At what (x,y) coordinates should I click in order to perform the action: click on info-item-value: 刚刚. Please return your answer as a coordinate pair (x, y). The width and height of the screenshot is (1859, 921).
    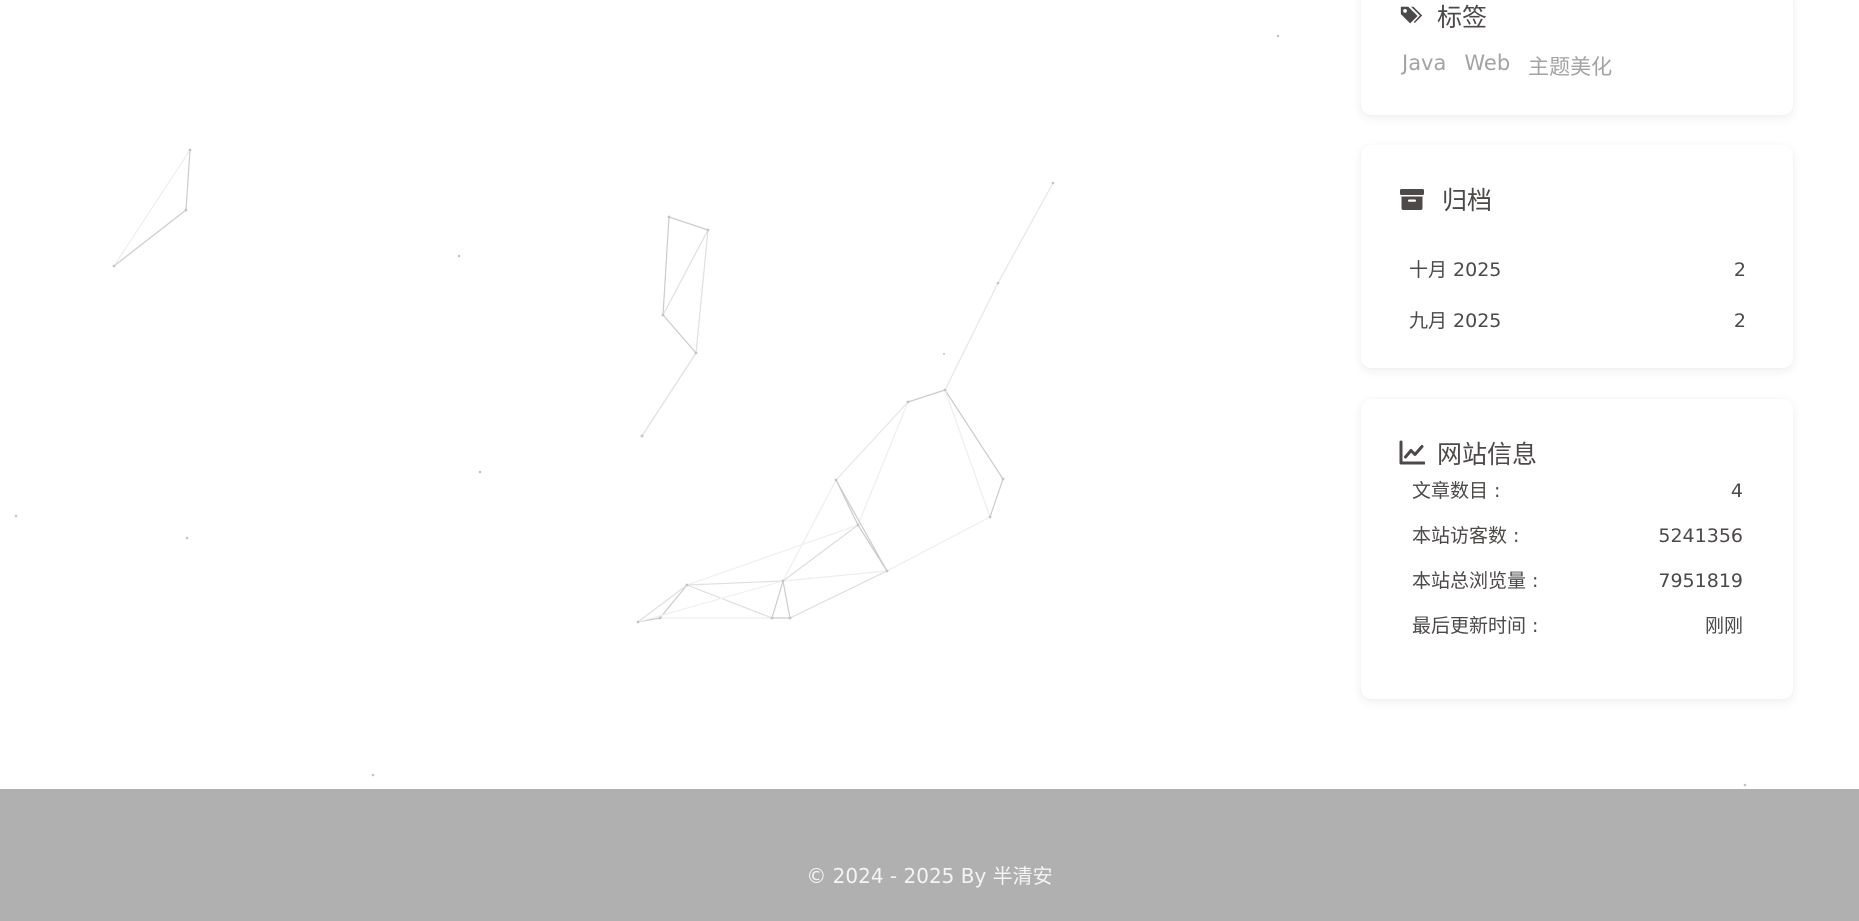
    Looking at the image, I should click on (1723, 626).